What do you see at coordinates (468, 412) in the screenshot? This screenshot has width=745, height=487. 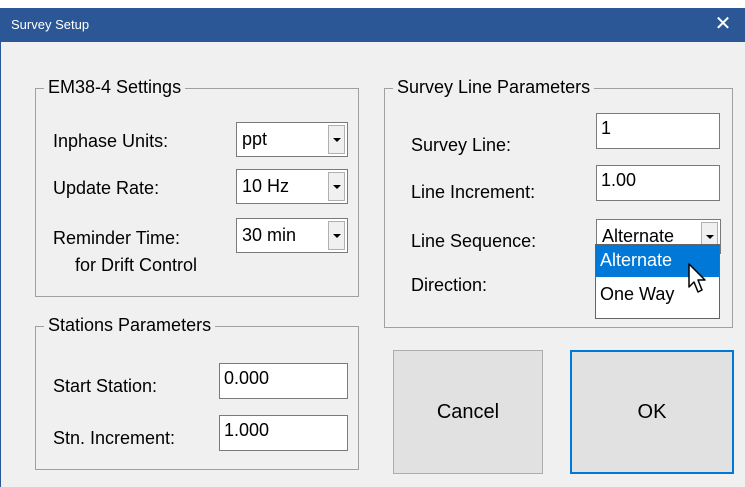 I see `cancel-button: Cancel` at bounding box center [468, 412].